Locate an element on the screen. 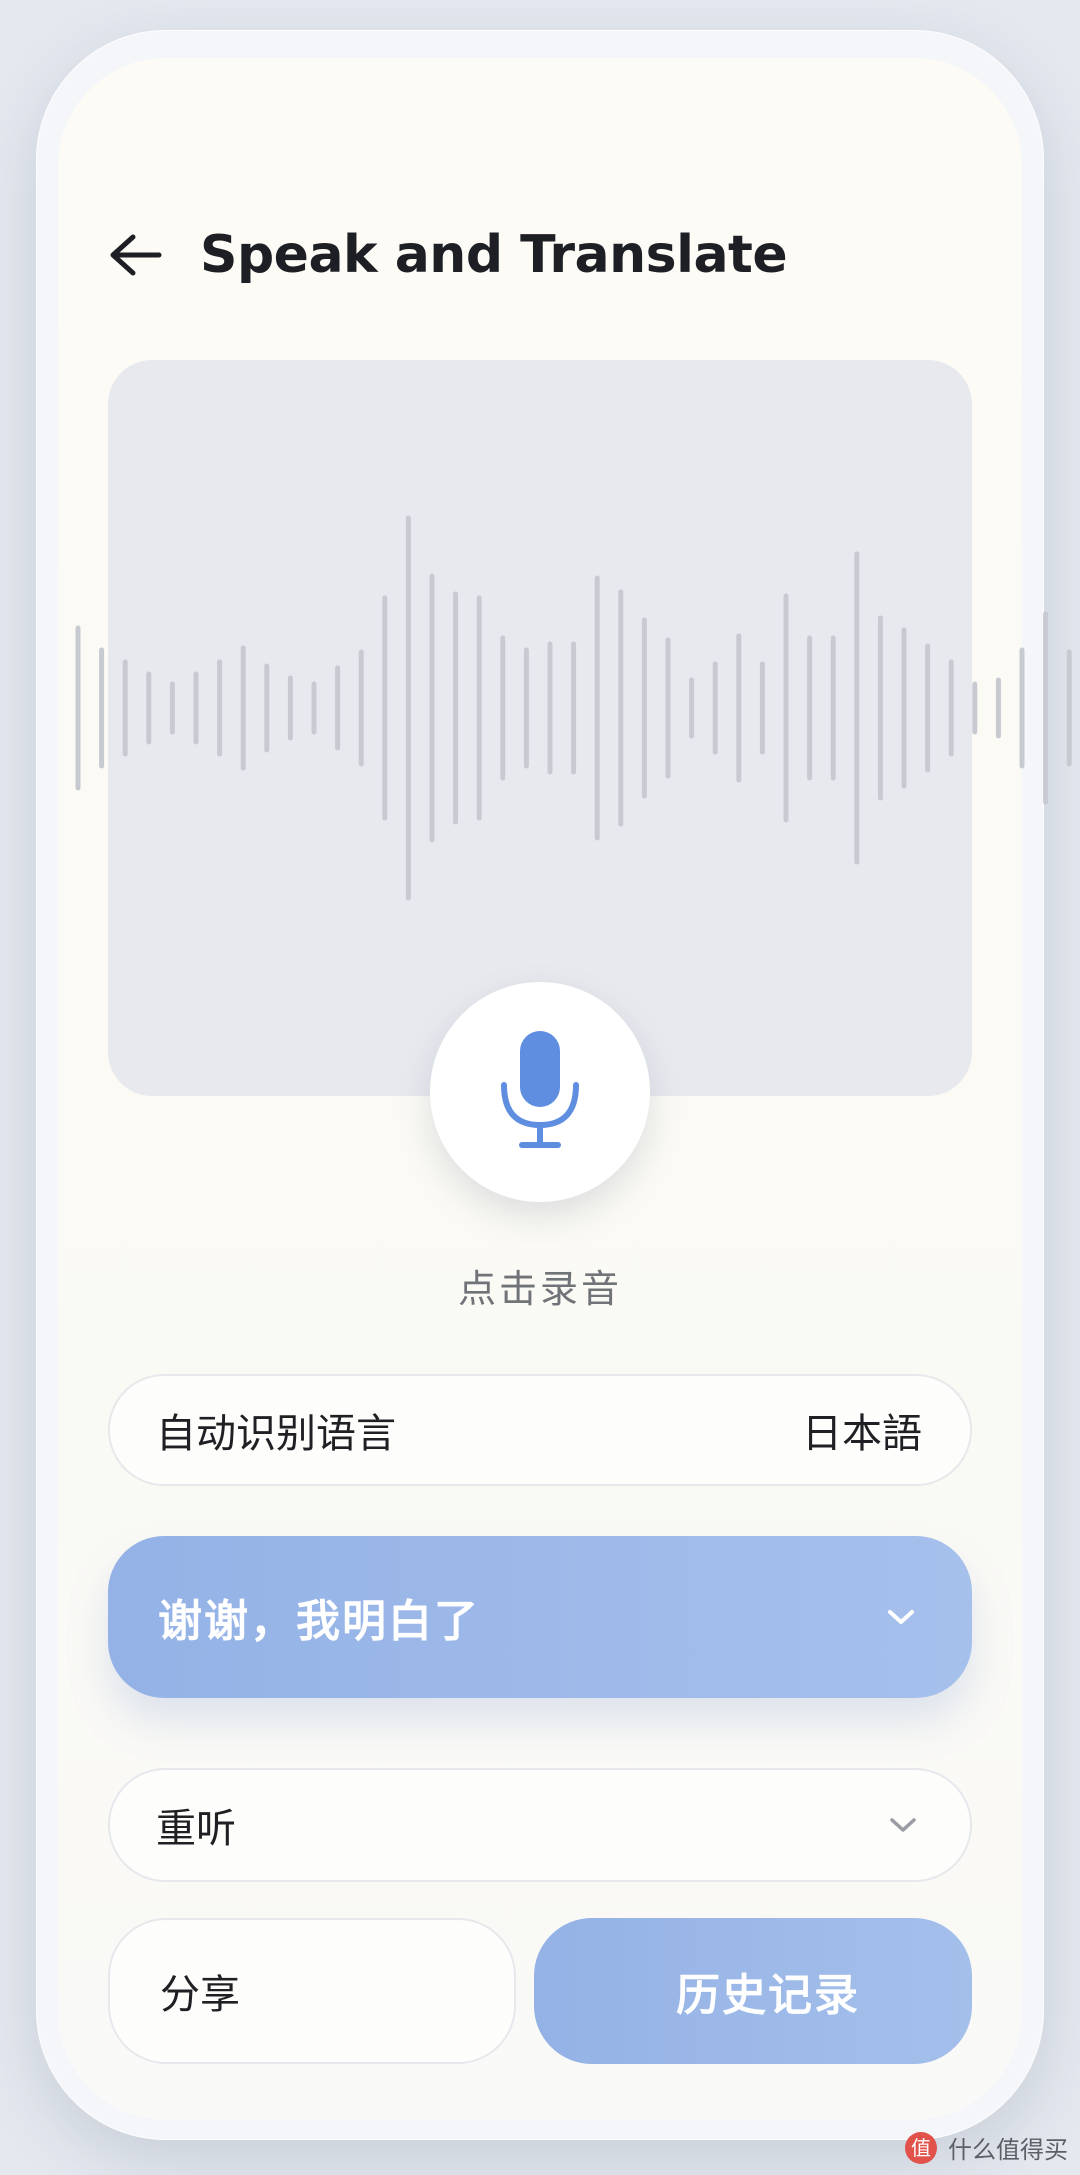 The width and height of the screenshot is (1080, 2175). microphone-icon is located at coordinates (540, 1089).